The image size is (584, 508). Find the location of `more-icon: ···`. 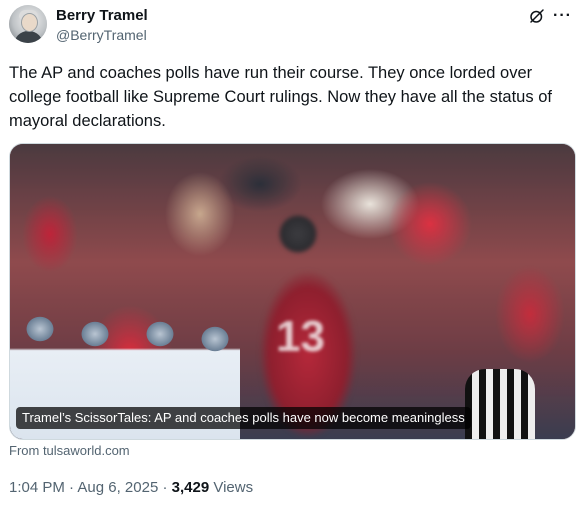

more-icon: ··· is located at coordinates (562, 16).